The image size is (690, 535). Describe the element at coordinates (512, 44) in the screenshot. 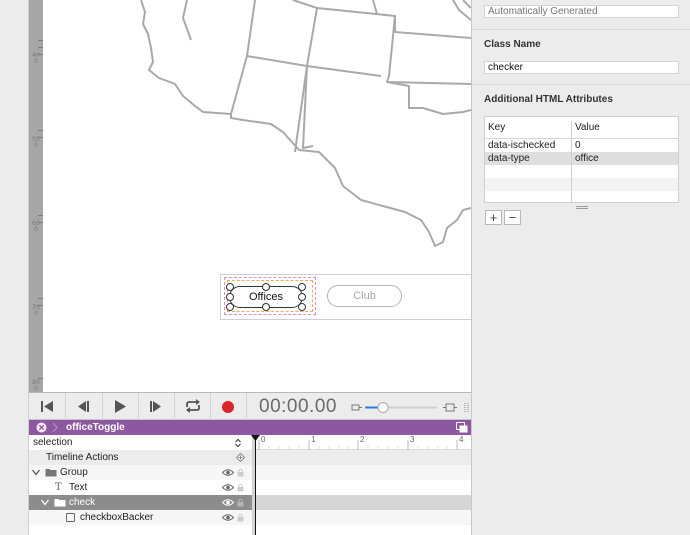

I see `class-name-heading: Class Name` at that location.